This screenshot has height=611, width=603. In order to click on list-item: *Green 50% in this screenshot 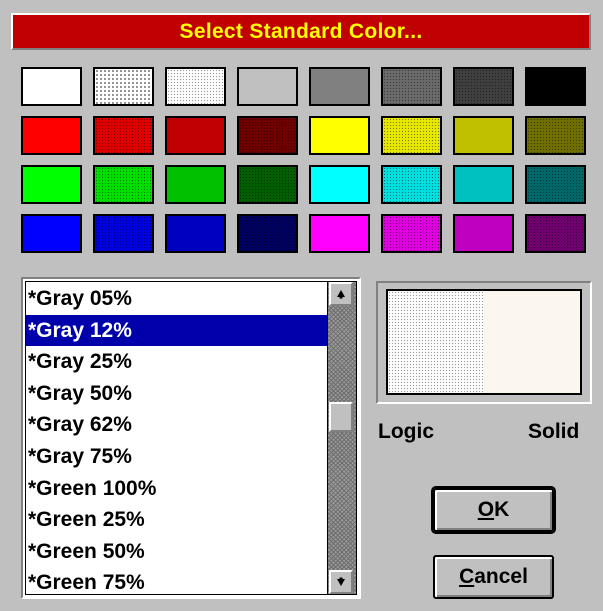, I will do `click(178, 552)`.